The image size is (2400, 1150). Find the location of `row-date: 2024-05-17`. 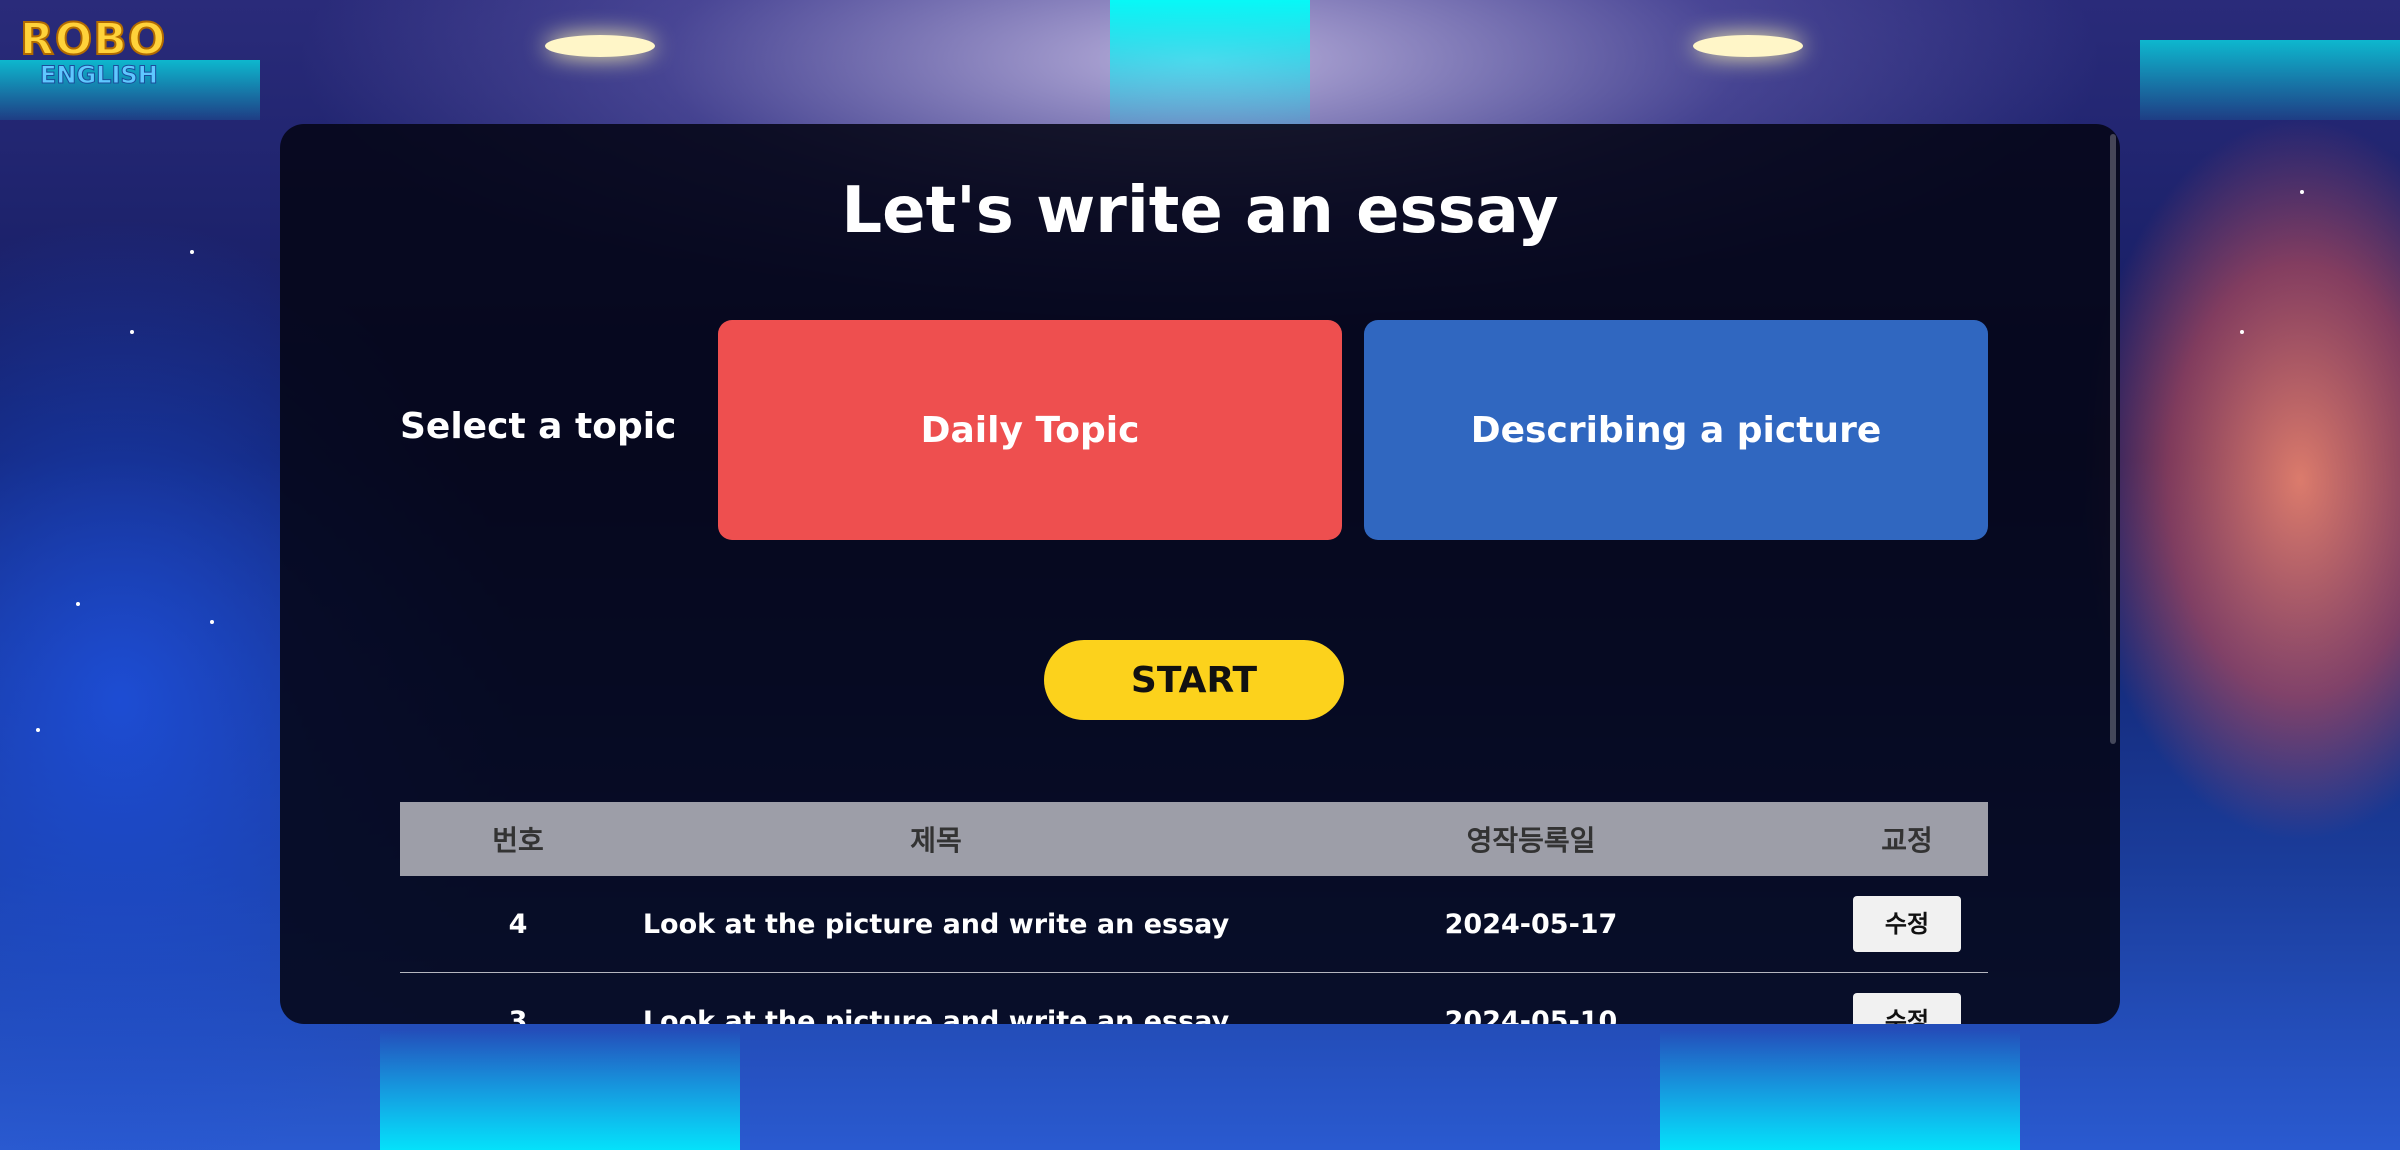

row-date: 2024-05-17 is located at coordinates (1531, 924).